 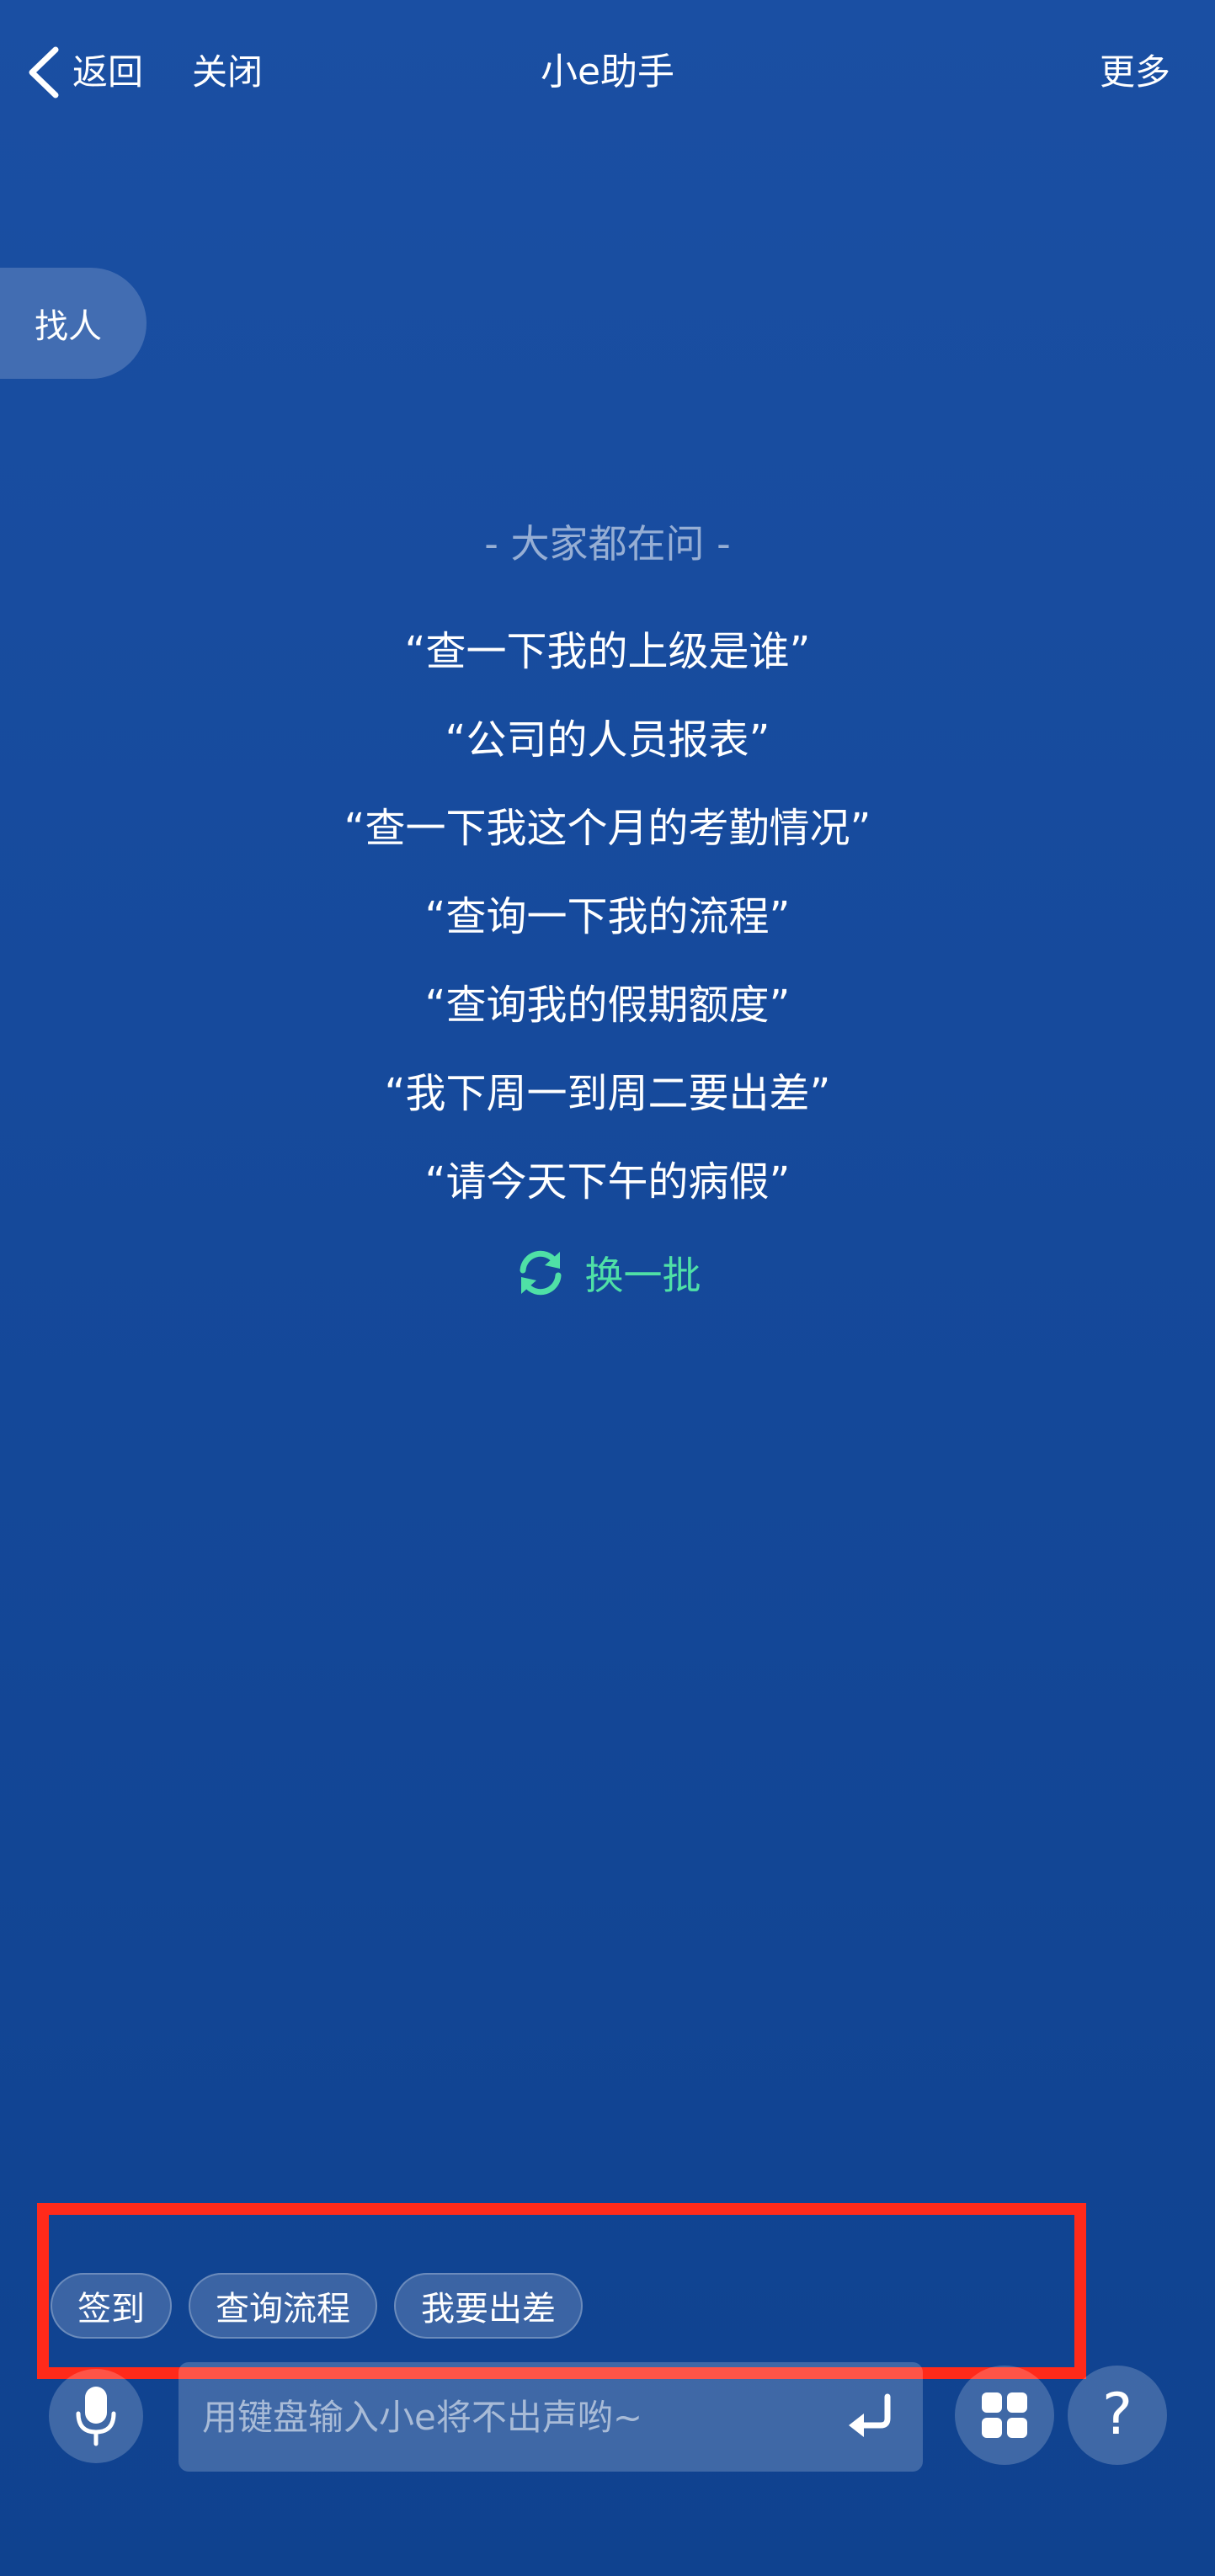 I want to click on enter-icon, so click(x=871, y=2417).